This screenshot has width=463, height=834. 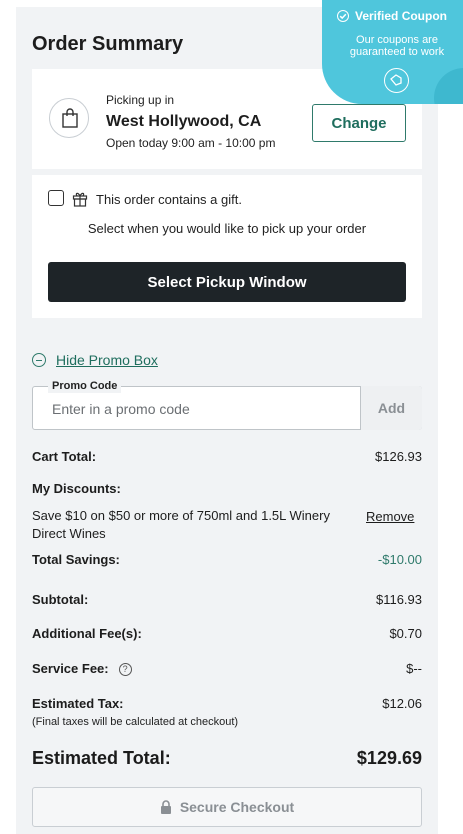 What do you see at coordinates (39, 360) in the screenshot?
I see `minus-circle-icon` at bounding box center [39, 360].